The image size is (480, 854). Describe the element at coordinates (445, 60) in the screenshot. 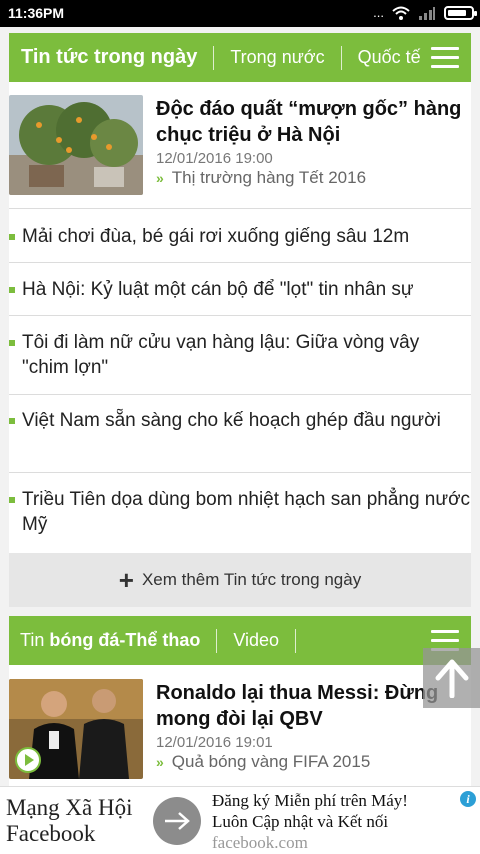

I see `menu-icon` at that location.